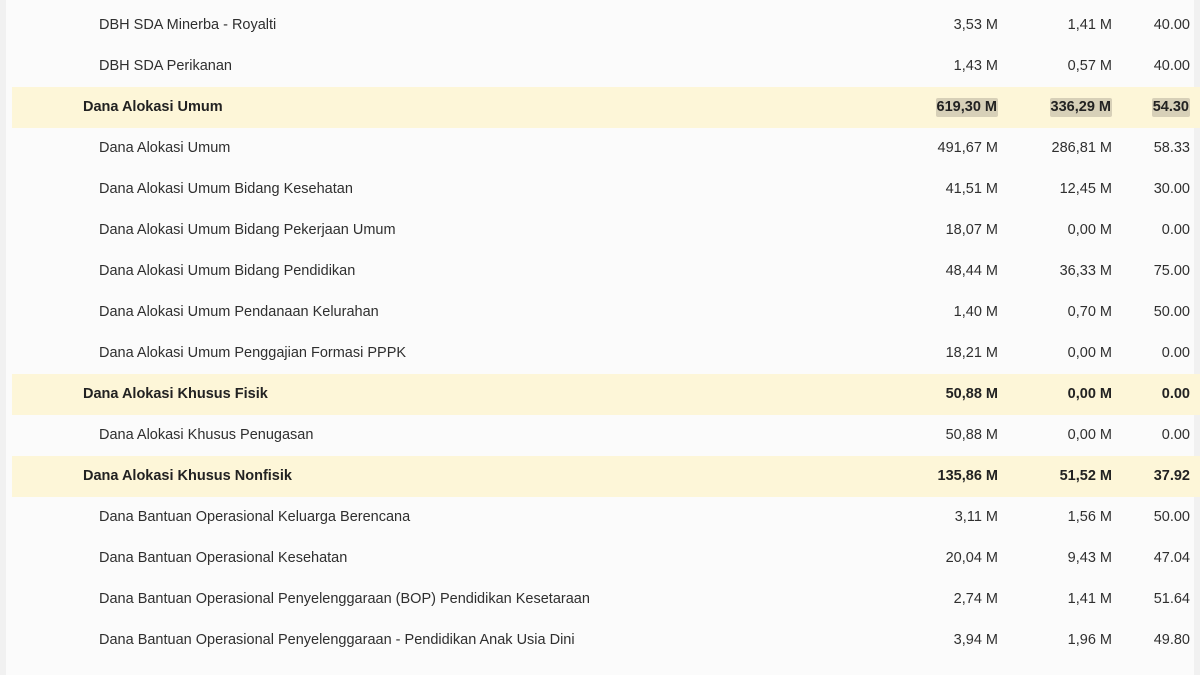 This screenshot has height=675, width=1200. What do you see at coordinates (227, 271) in the screenshot?
I see `row-label: Dana Alokasi Umum Bidang Pendidikan` at bounding box center [227, 271].